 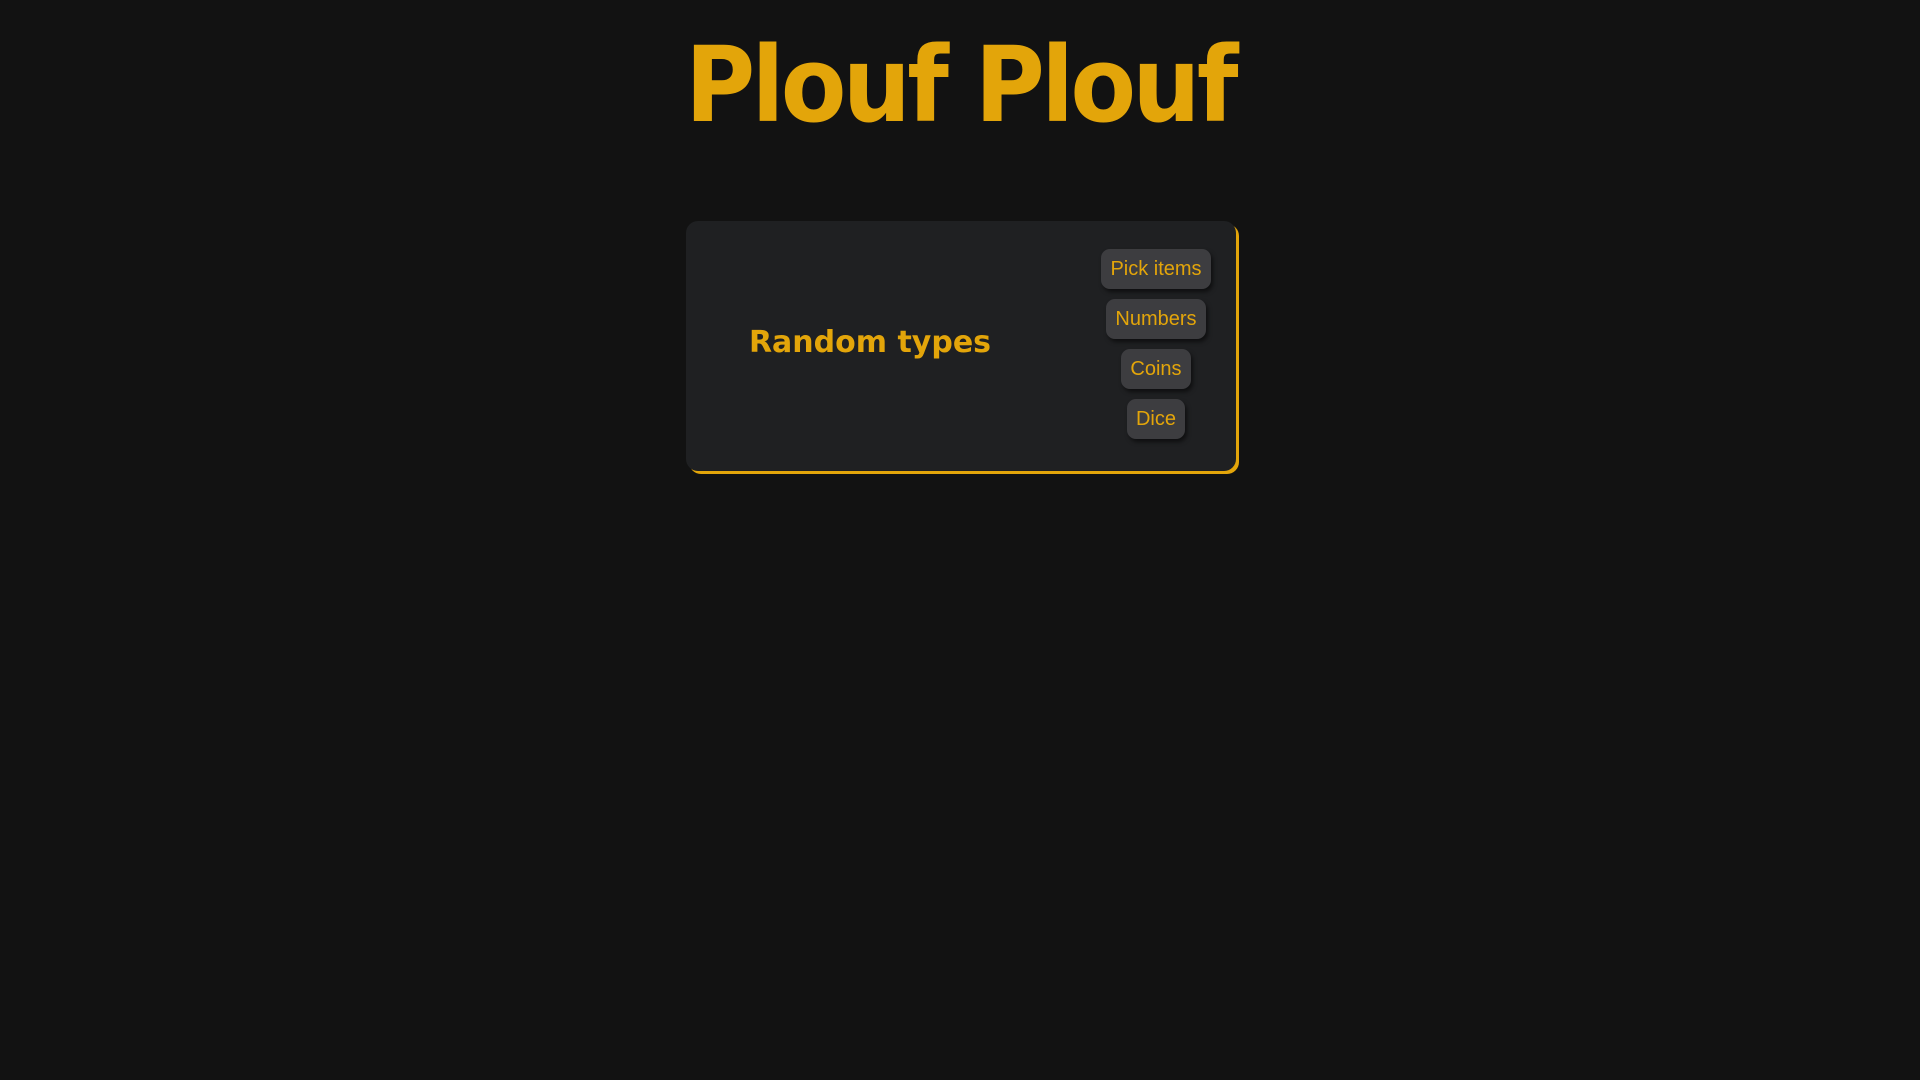 What do you see at coordinates (870, 342) in the screenshot?
I see `card-title: Random types` at bounding box center [870, 342].